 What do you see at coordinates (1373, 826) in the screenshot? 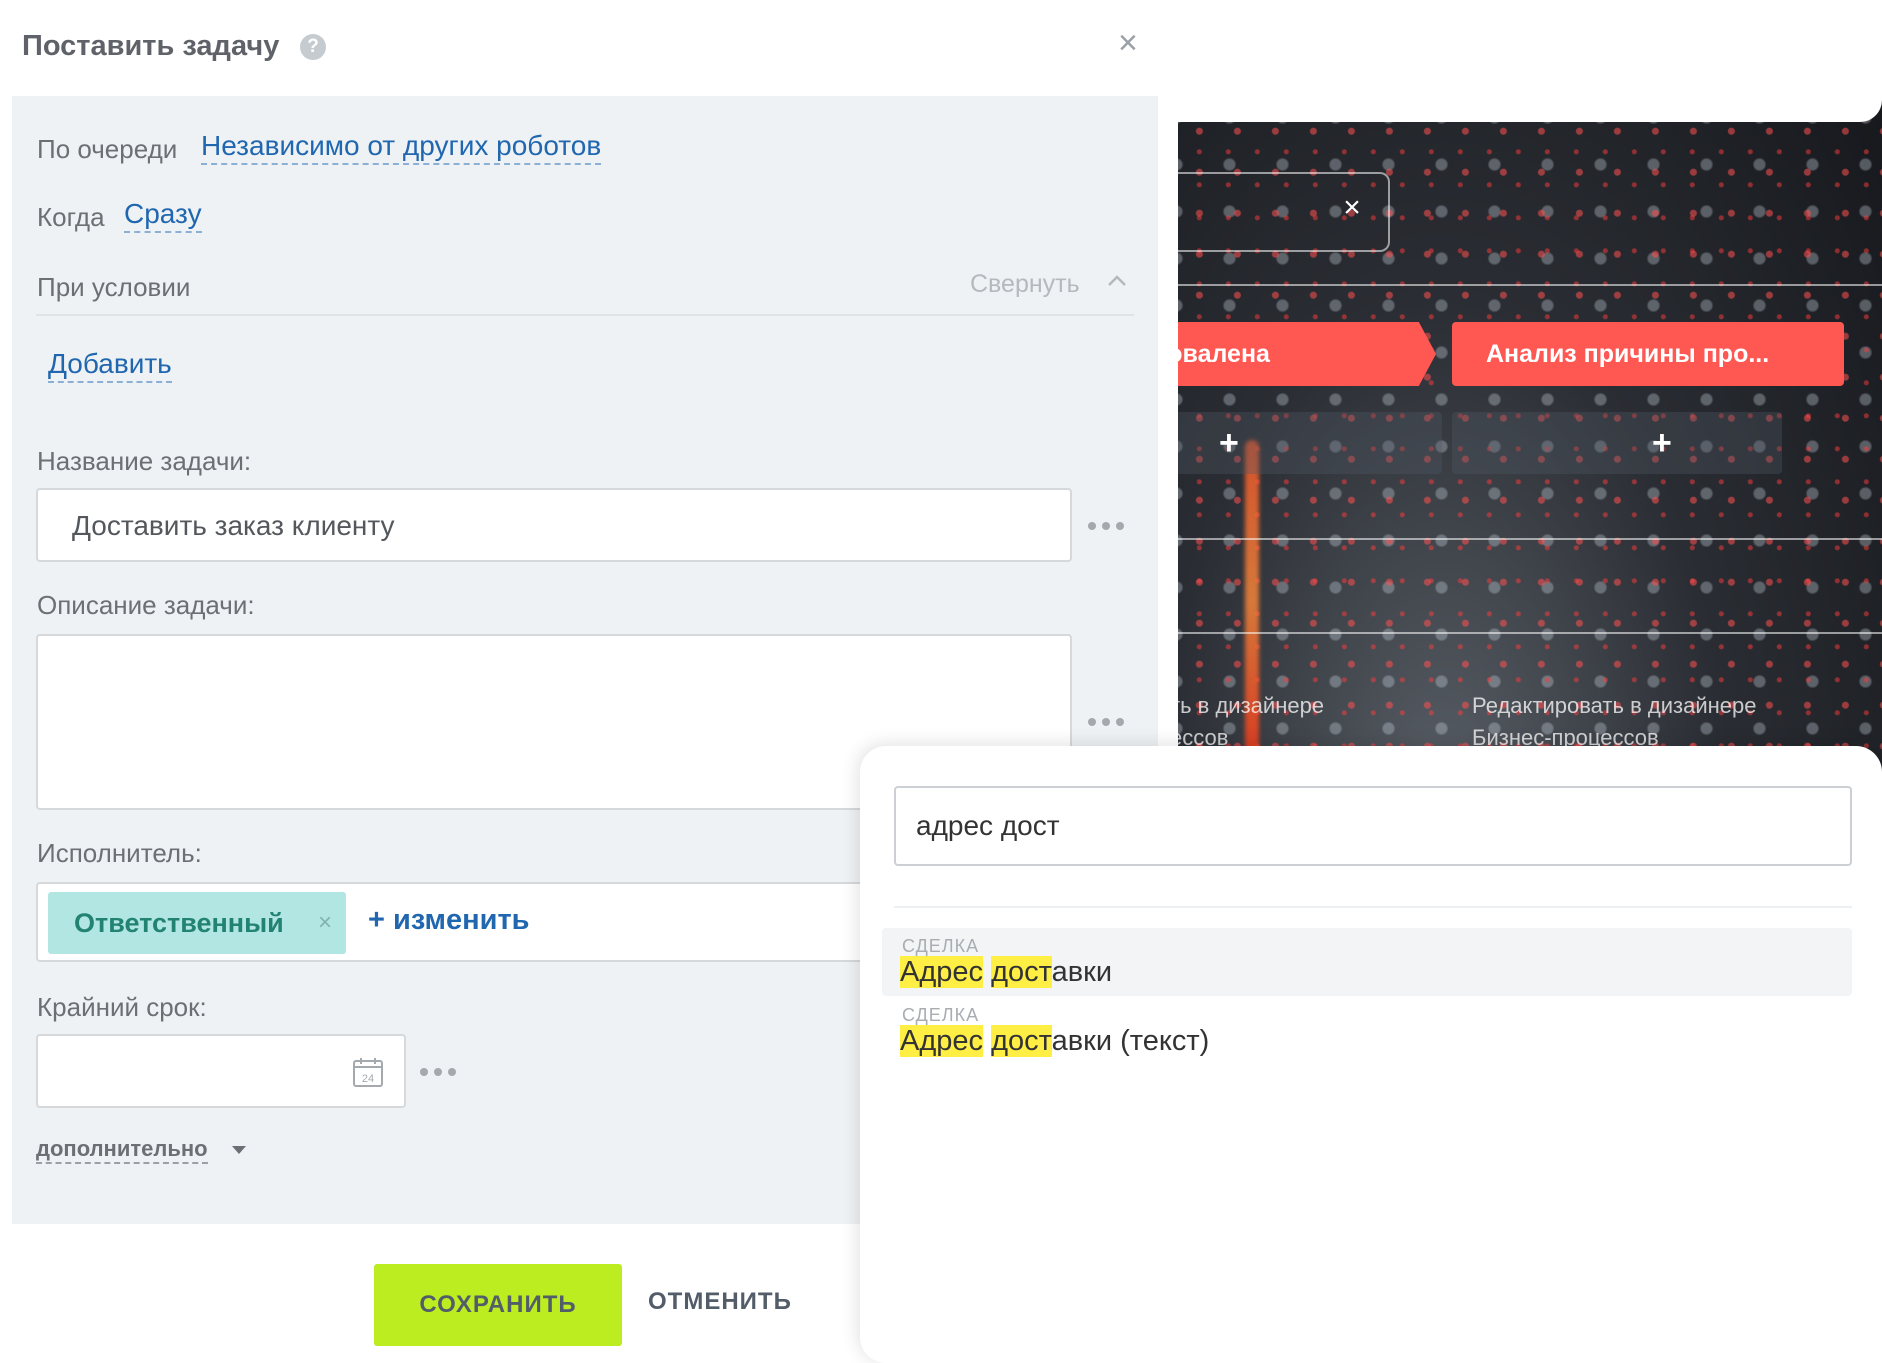
I see `field-search-input: адрес дост` at bounding box center [1373, 826].